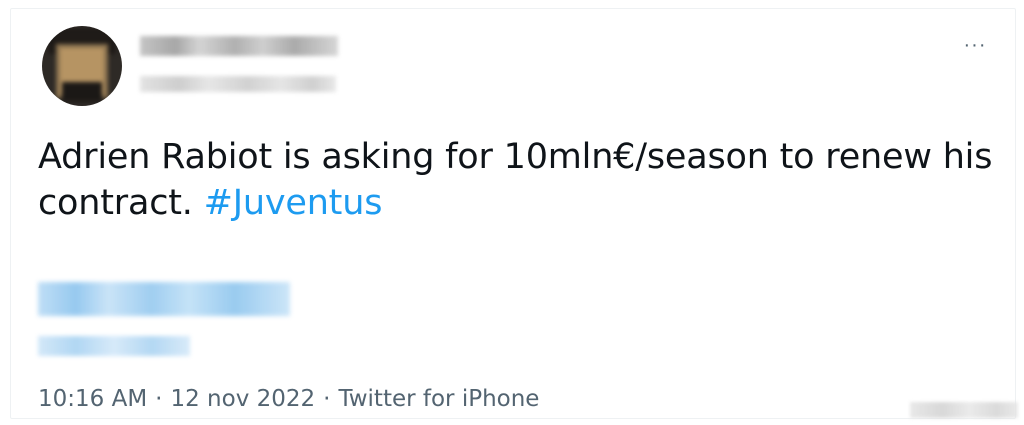 This screenshot has width=1024, height=425. What do you see at coordinates (164, 299) in the screenshot?
I see `blurred-mention-link` at bounding box center [164, 299].